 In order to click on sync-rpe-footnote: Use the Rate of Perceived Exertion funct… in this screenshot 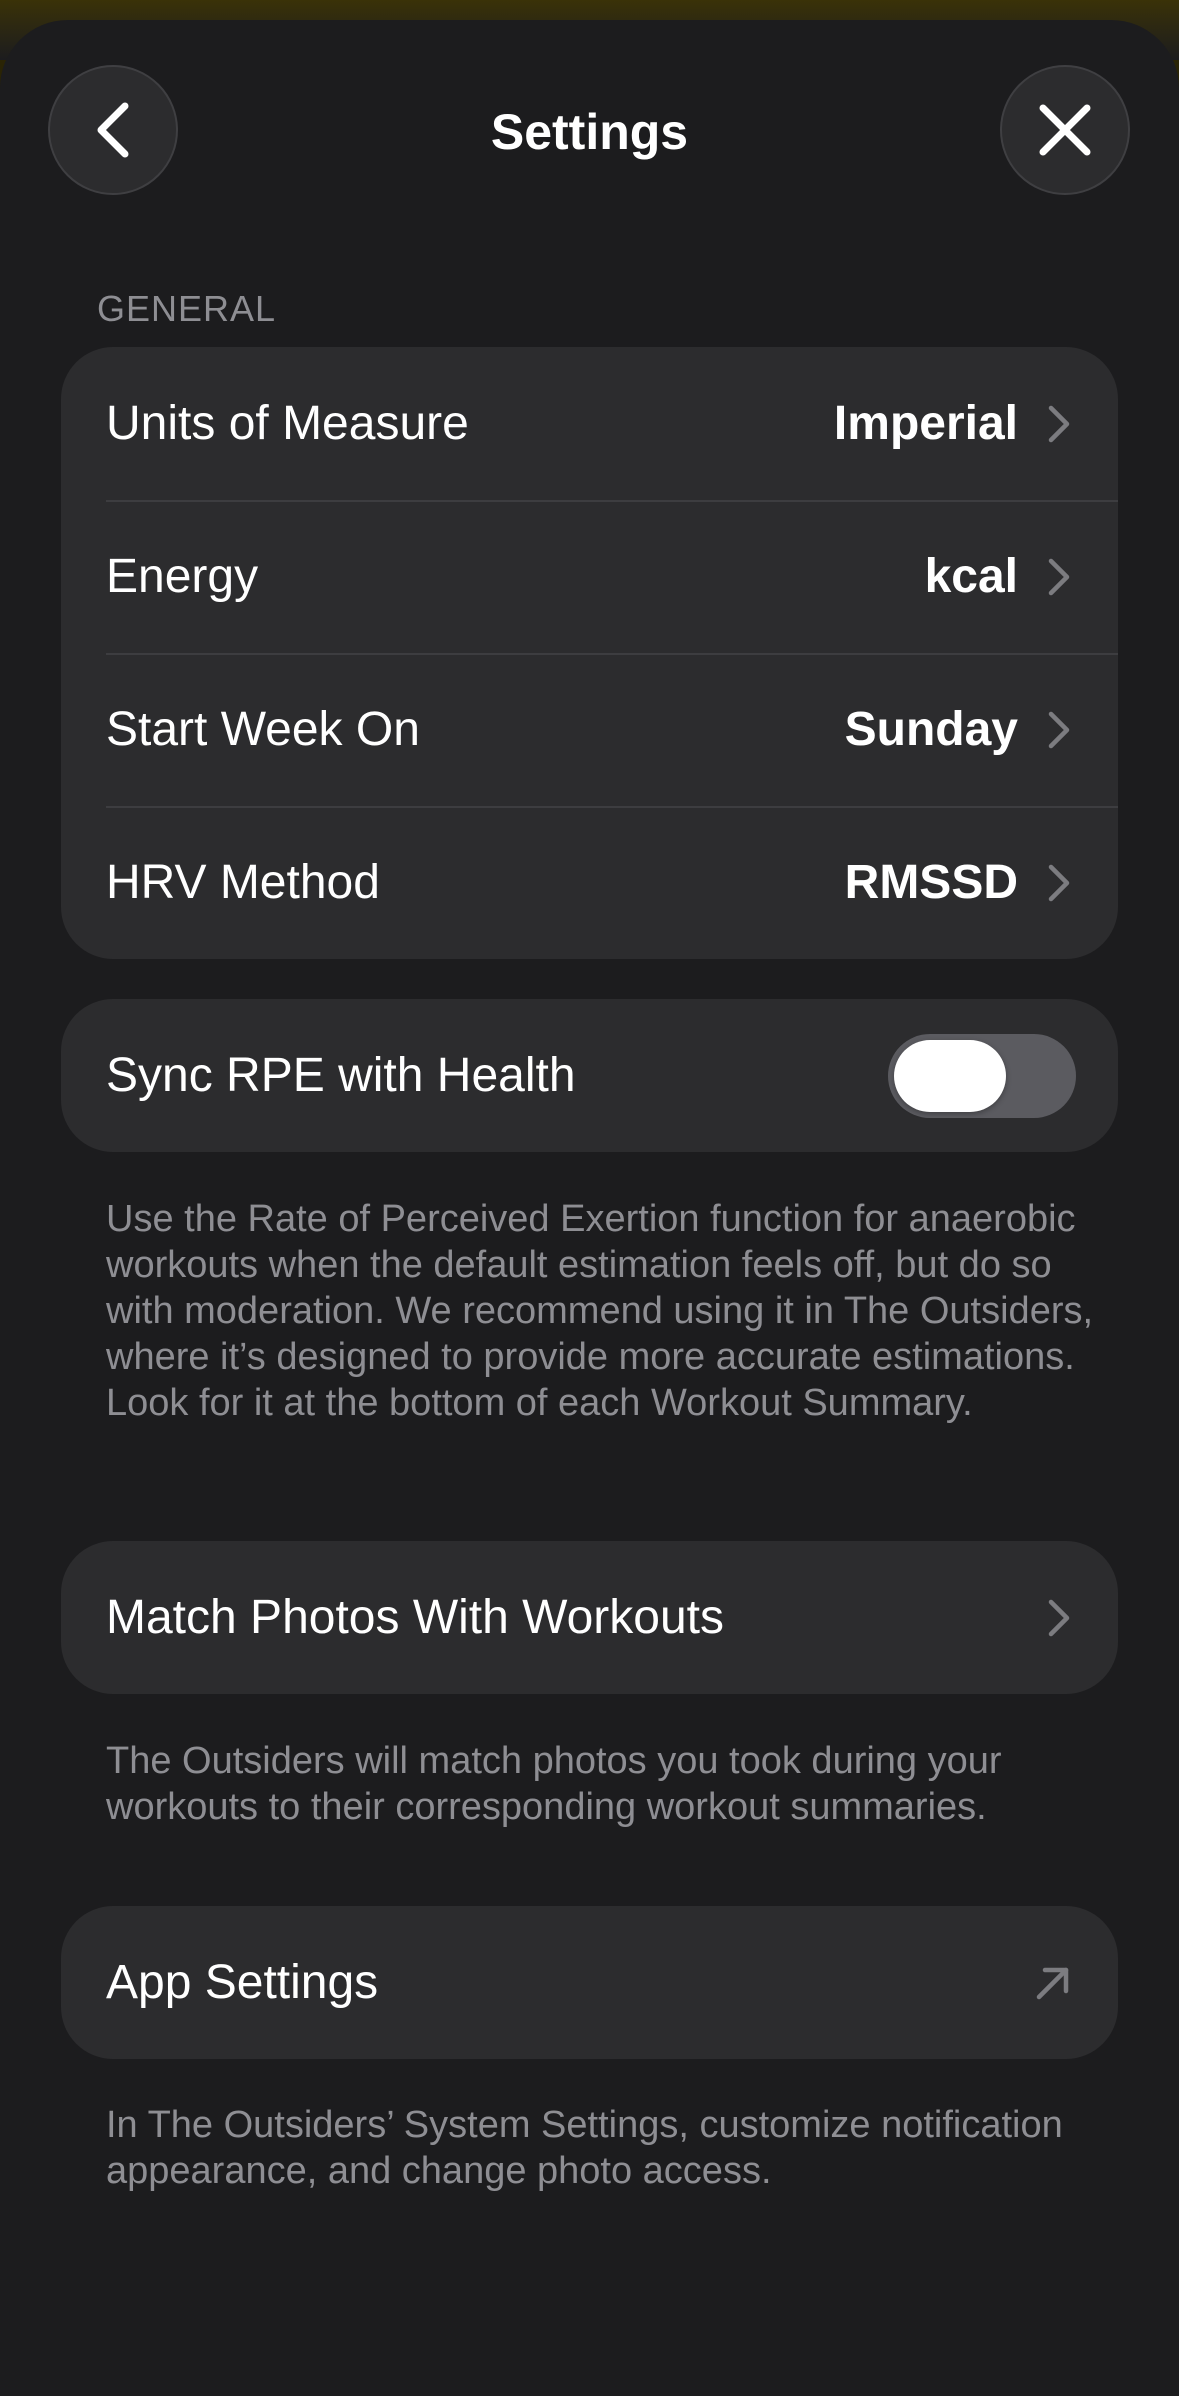, I will do `click(600, 1311)`.